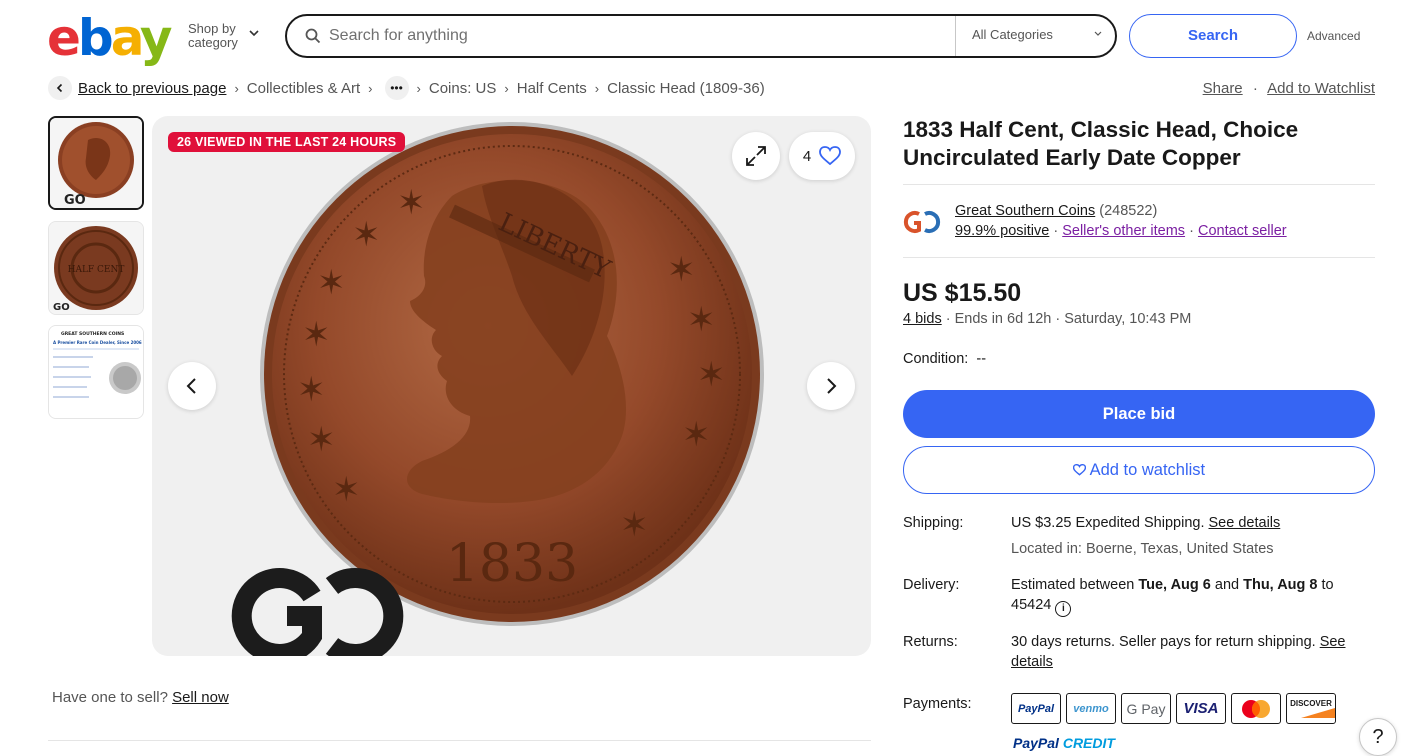 The image size is (1419, 756). I want to click on delivery-date-end: Thu, Aug 8, so click(1280, 585).